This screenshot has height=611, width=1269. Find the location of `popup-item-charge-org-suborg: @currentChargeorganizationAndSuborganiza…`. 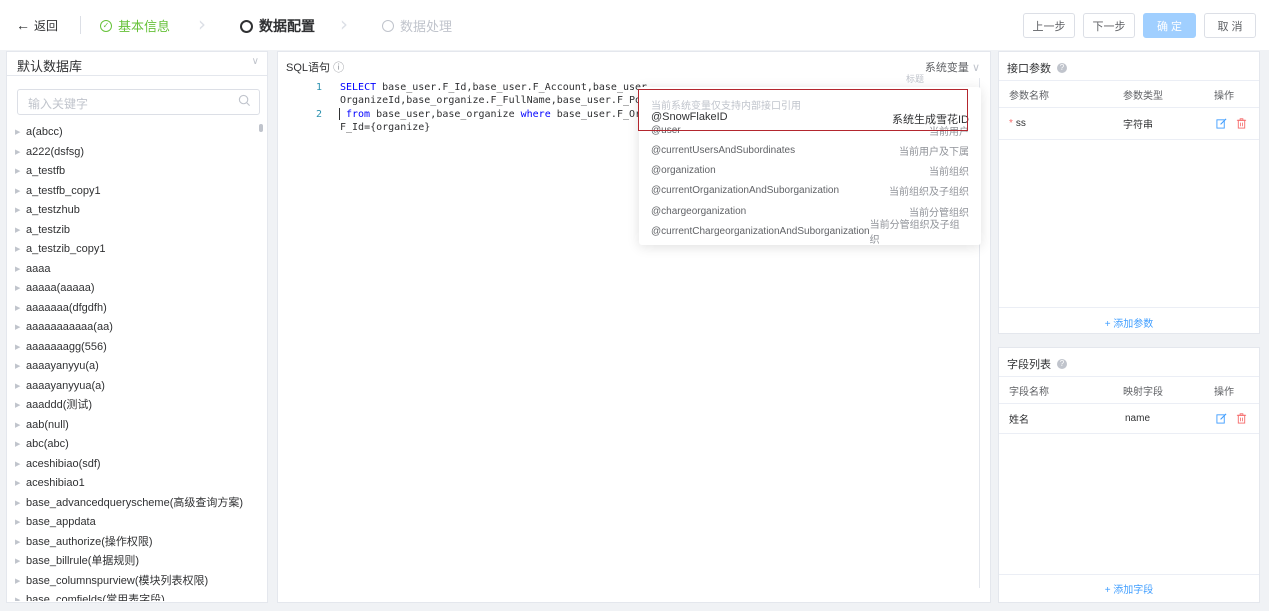

popup-item-charge-org-suborg: @currentChargeorganizationAndSuborganiza… is located at coordinates (810, 233).